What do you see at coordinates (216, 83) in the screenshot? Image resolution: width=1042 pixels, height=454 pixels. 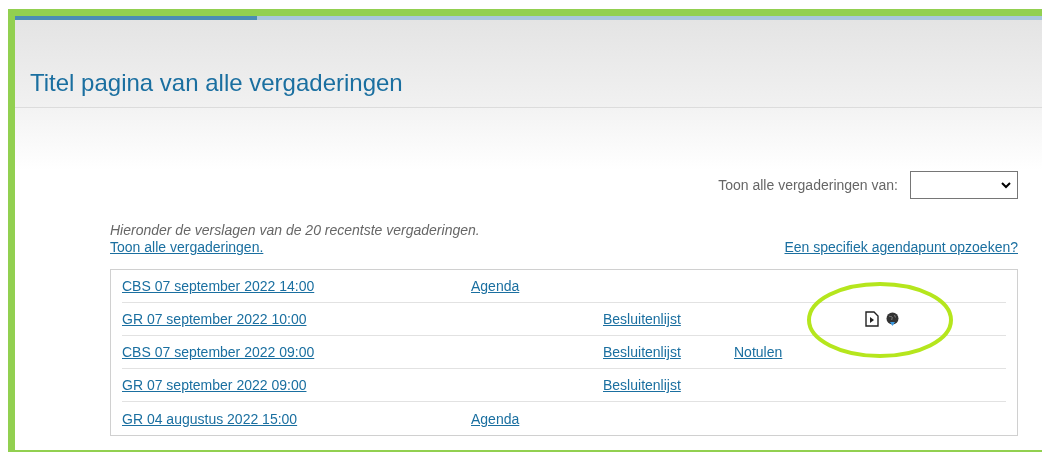 I see `page-title: Titel pagina van alle vergaderingen` at bounding box center [216, 83].